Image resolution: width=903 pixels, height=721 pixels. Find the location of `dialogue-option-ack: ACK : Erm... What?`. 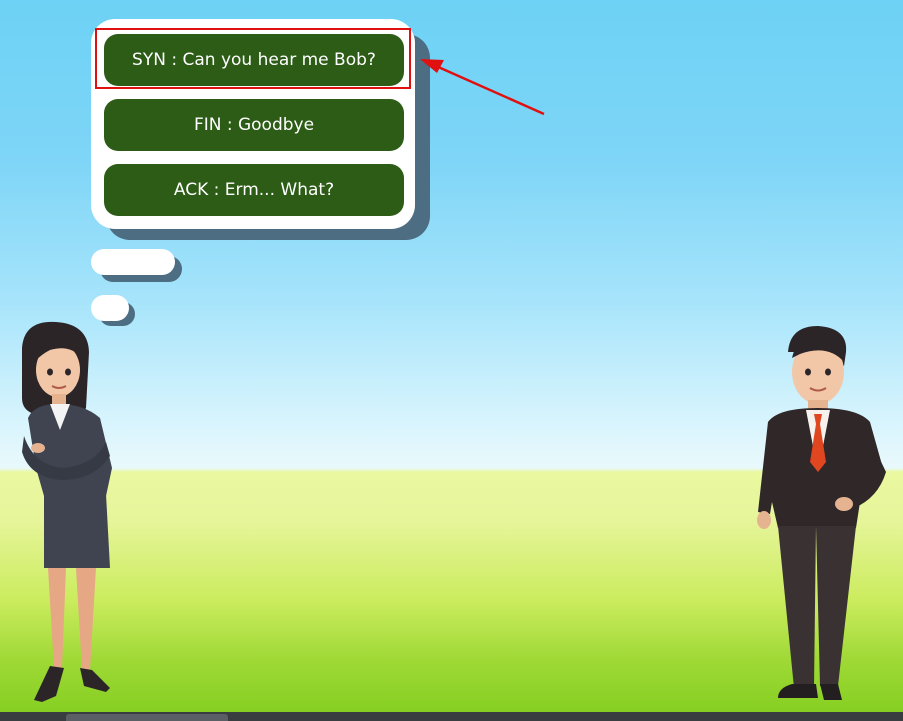

dialogue-option-ack: ACK : Erm... What? is located at coordinates (254, 190).